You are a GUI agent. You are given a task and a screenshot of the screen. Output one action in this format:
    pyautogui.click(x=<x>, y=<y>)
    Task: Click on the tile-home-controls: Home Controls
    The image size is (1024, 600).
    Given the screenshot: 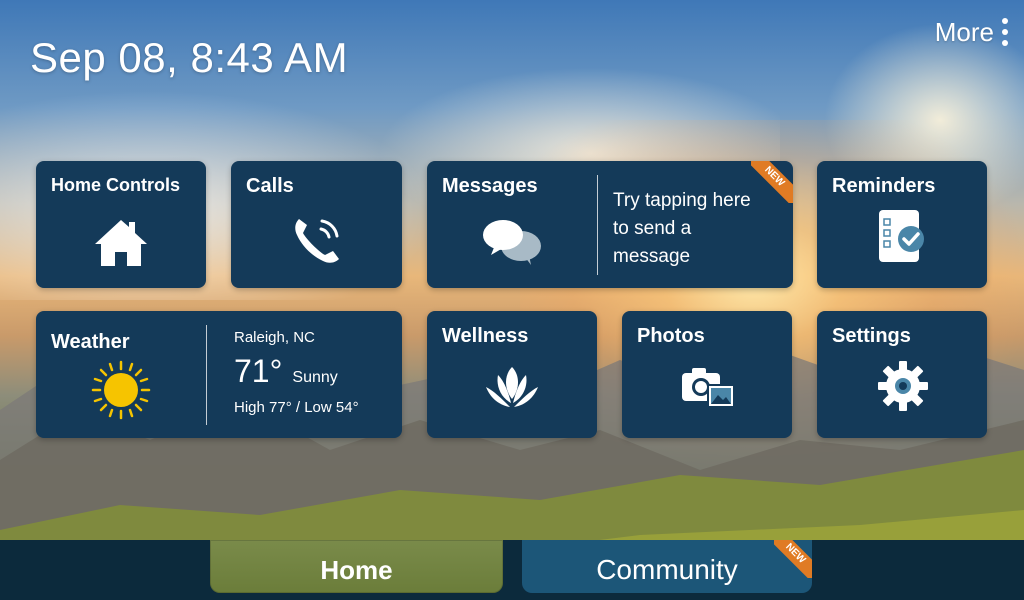 What is the action you would take?
    pyautogui.click(x=121, y=224)
    